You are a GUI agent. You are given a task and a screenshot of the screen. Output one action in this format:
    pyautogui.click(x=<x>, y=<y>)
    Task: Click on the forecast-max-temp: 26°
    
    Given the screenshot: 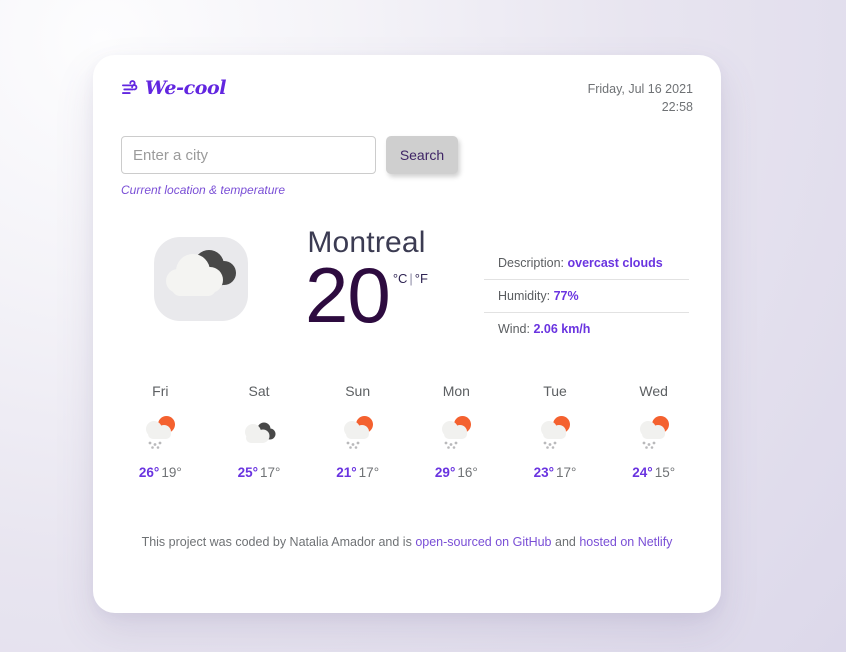 What is the action you would take?
    pyautogui.click(x=149, y=473)
    